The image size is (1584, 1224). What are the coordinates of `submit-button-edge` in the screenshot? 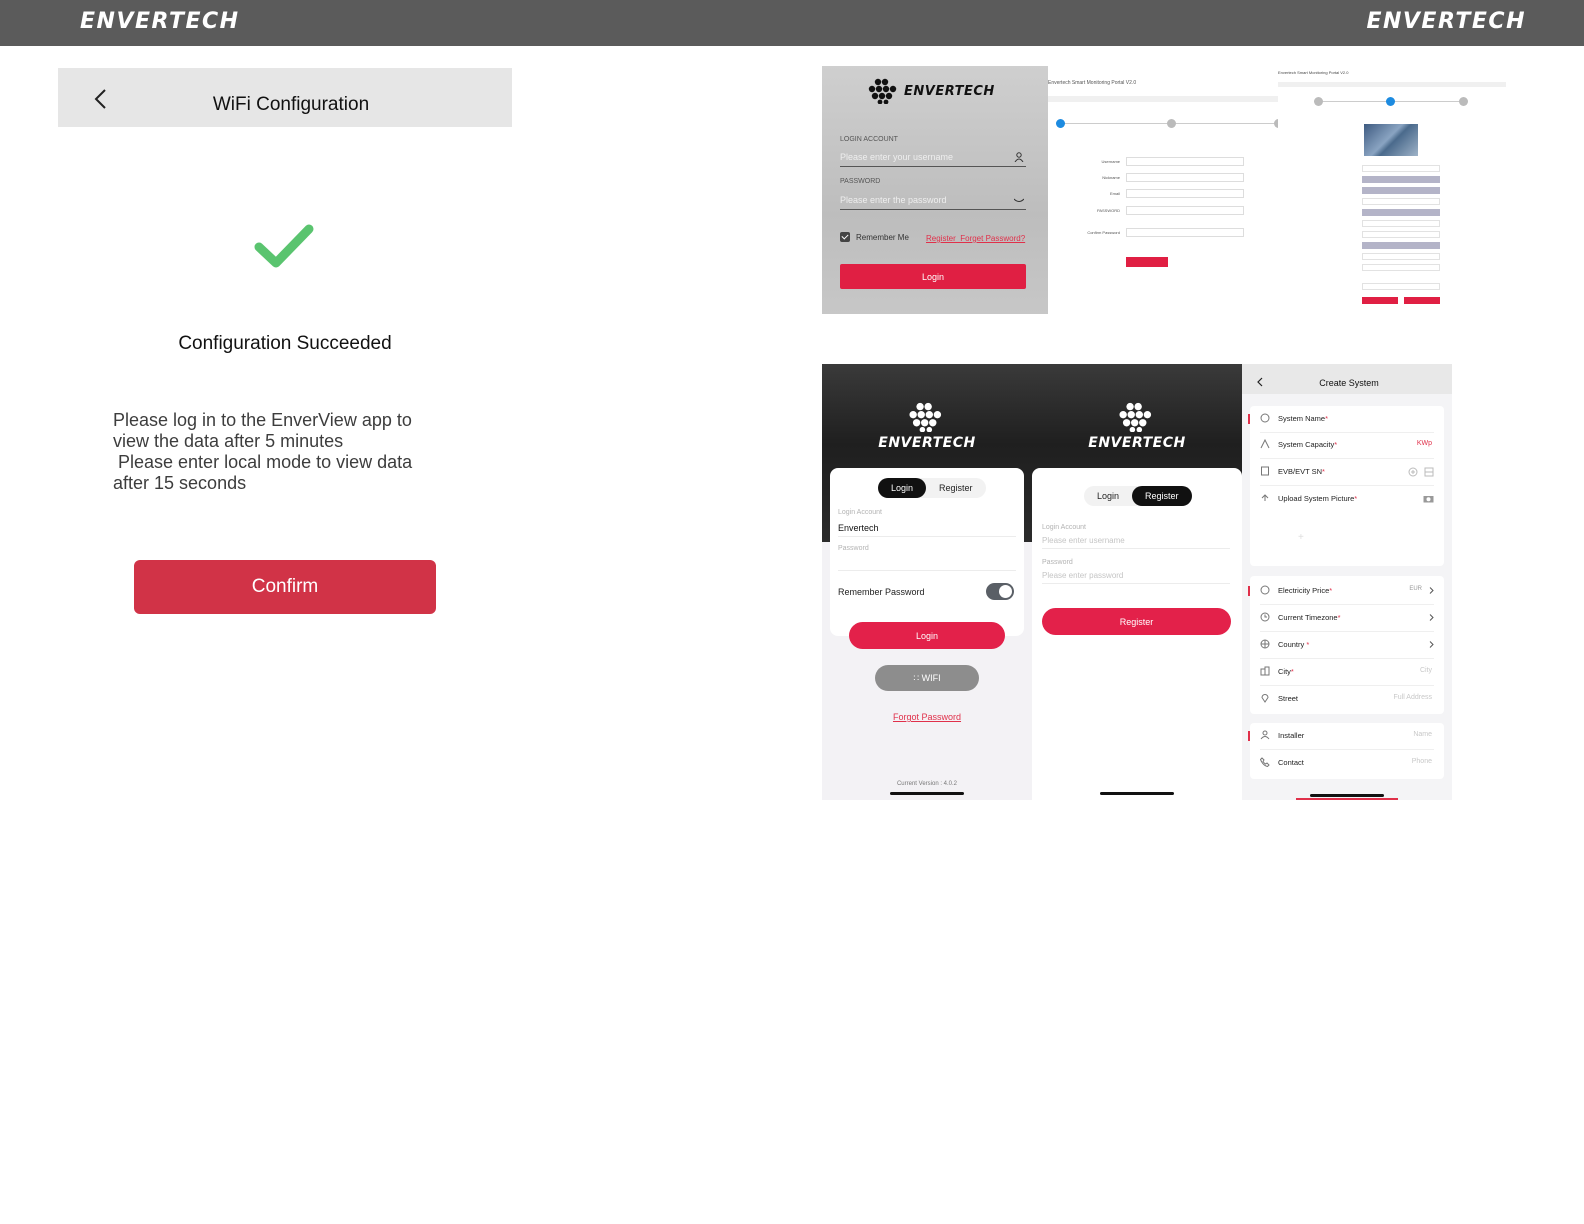 It's located at (1347, 799).